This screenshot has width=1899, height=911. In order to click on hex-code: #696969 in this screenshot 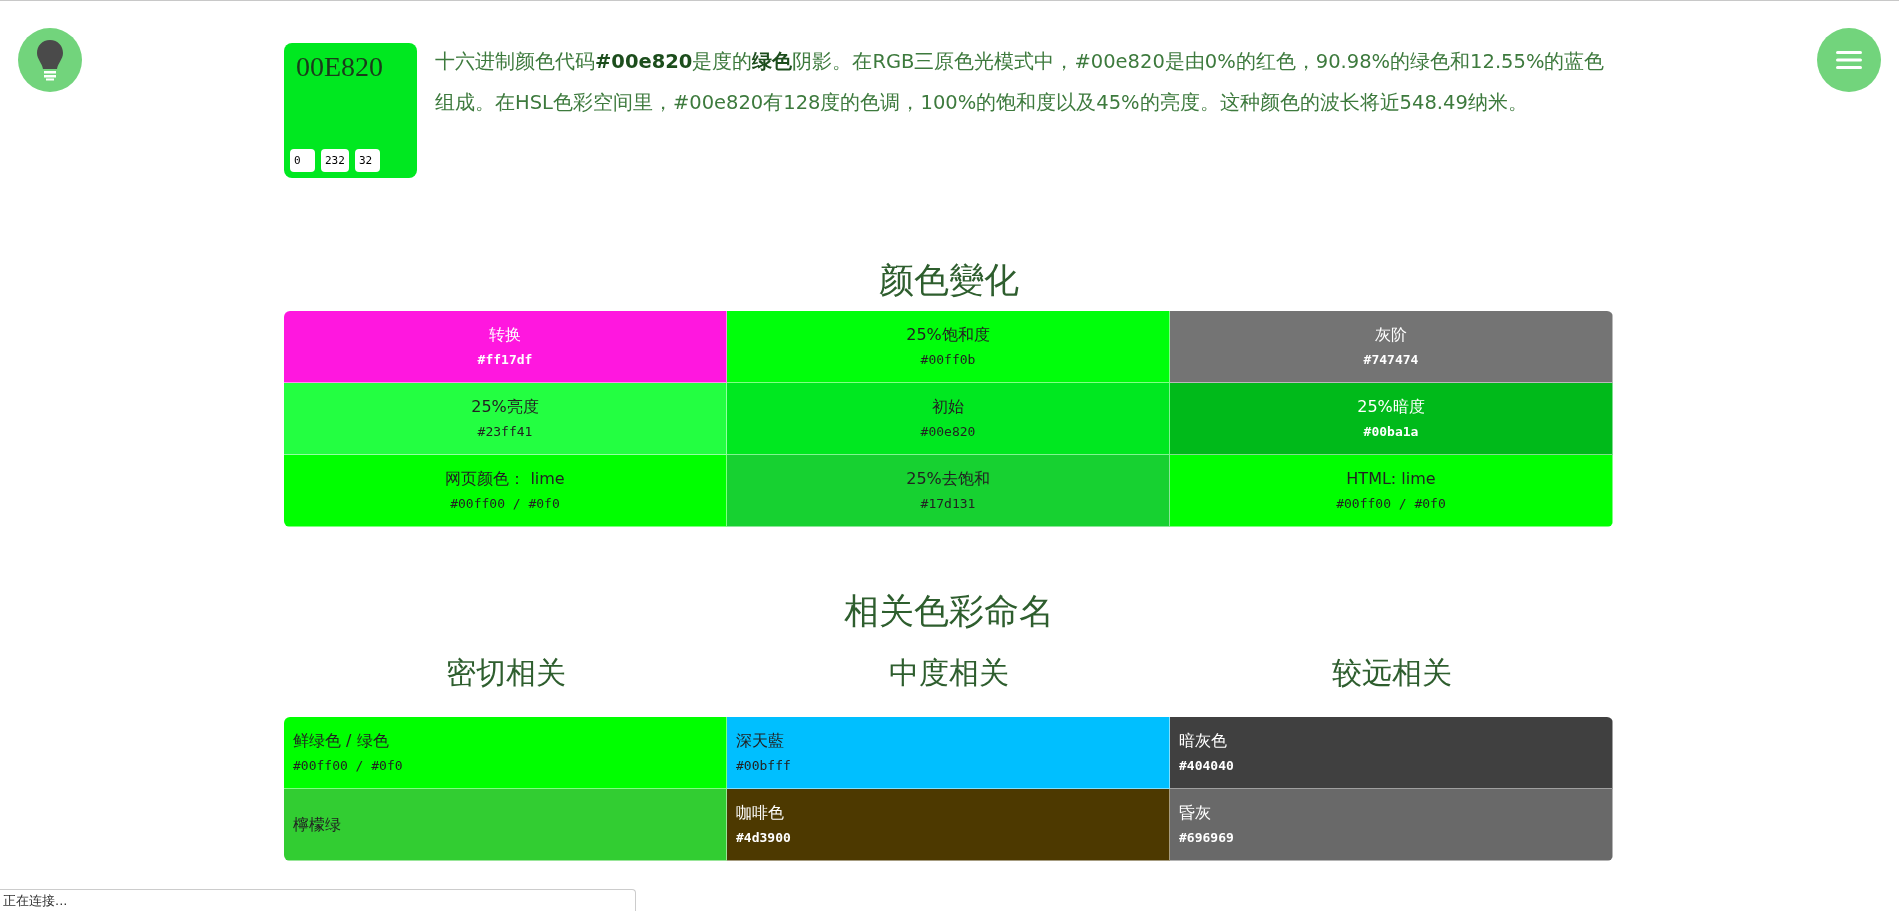, I will do `click(1207, 837)`.